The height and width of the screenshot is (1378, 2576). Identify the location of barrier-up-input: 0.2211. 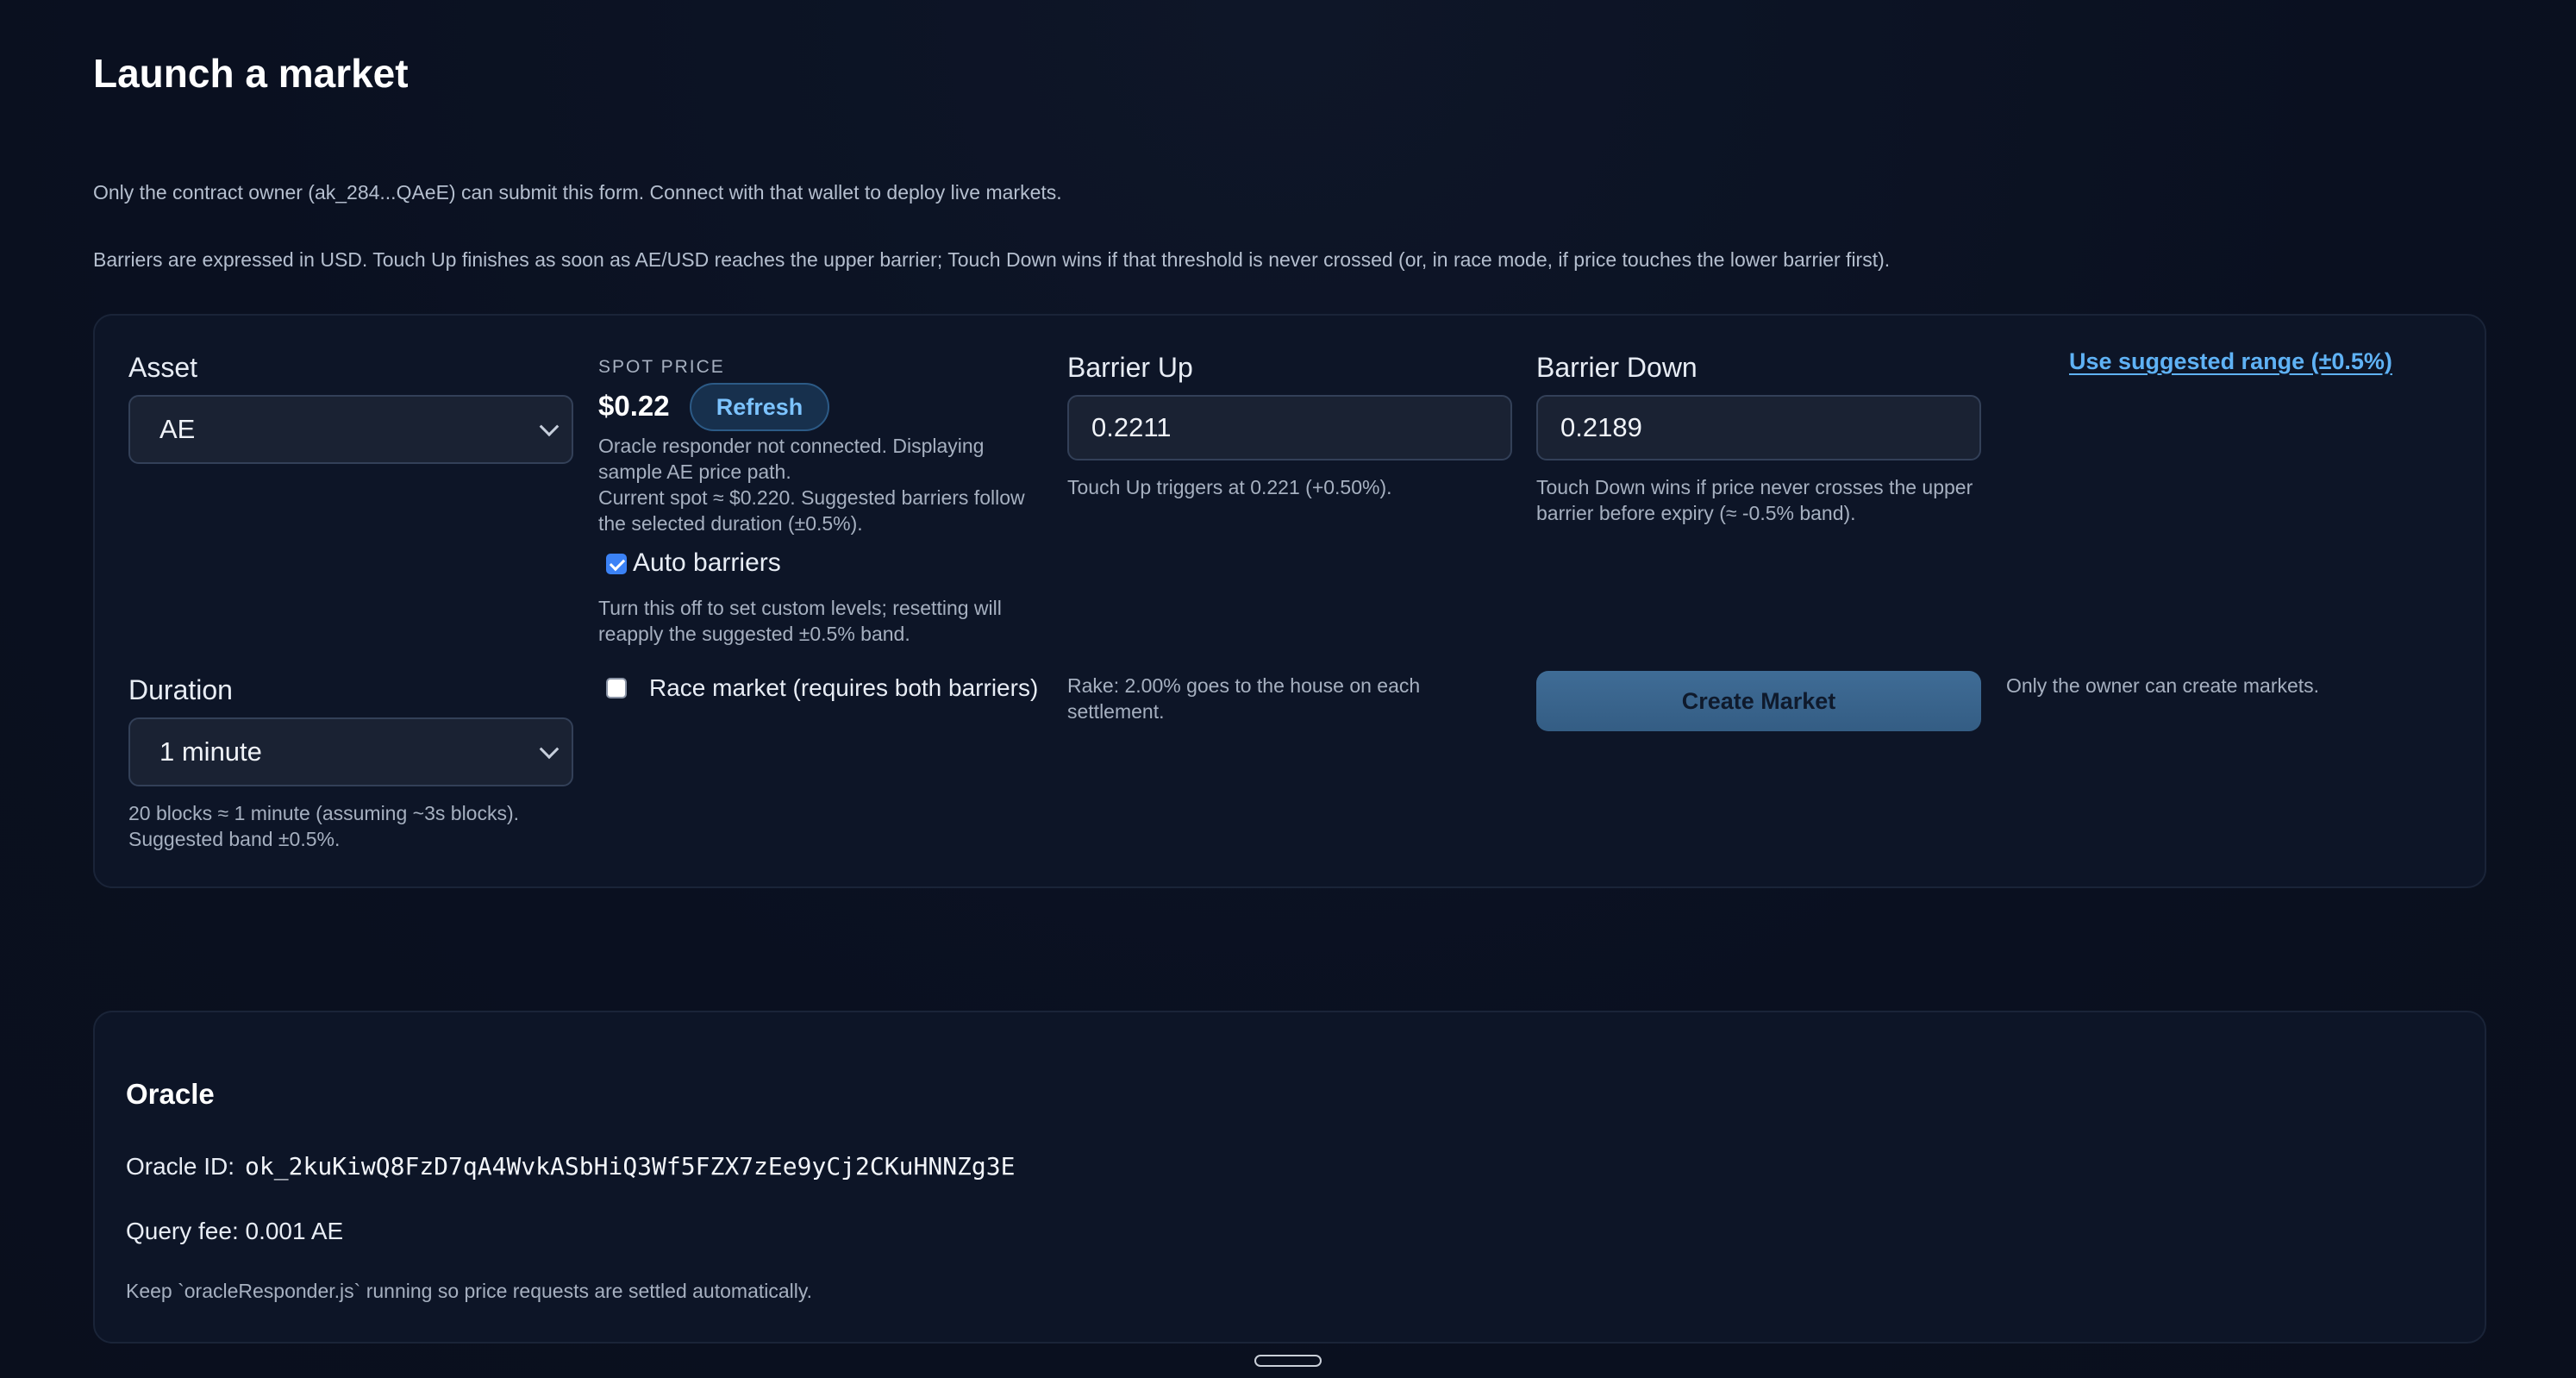
(1289, 427).